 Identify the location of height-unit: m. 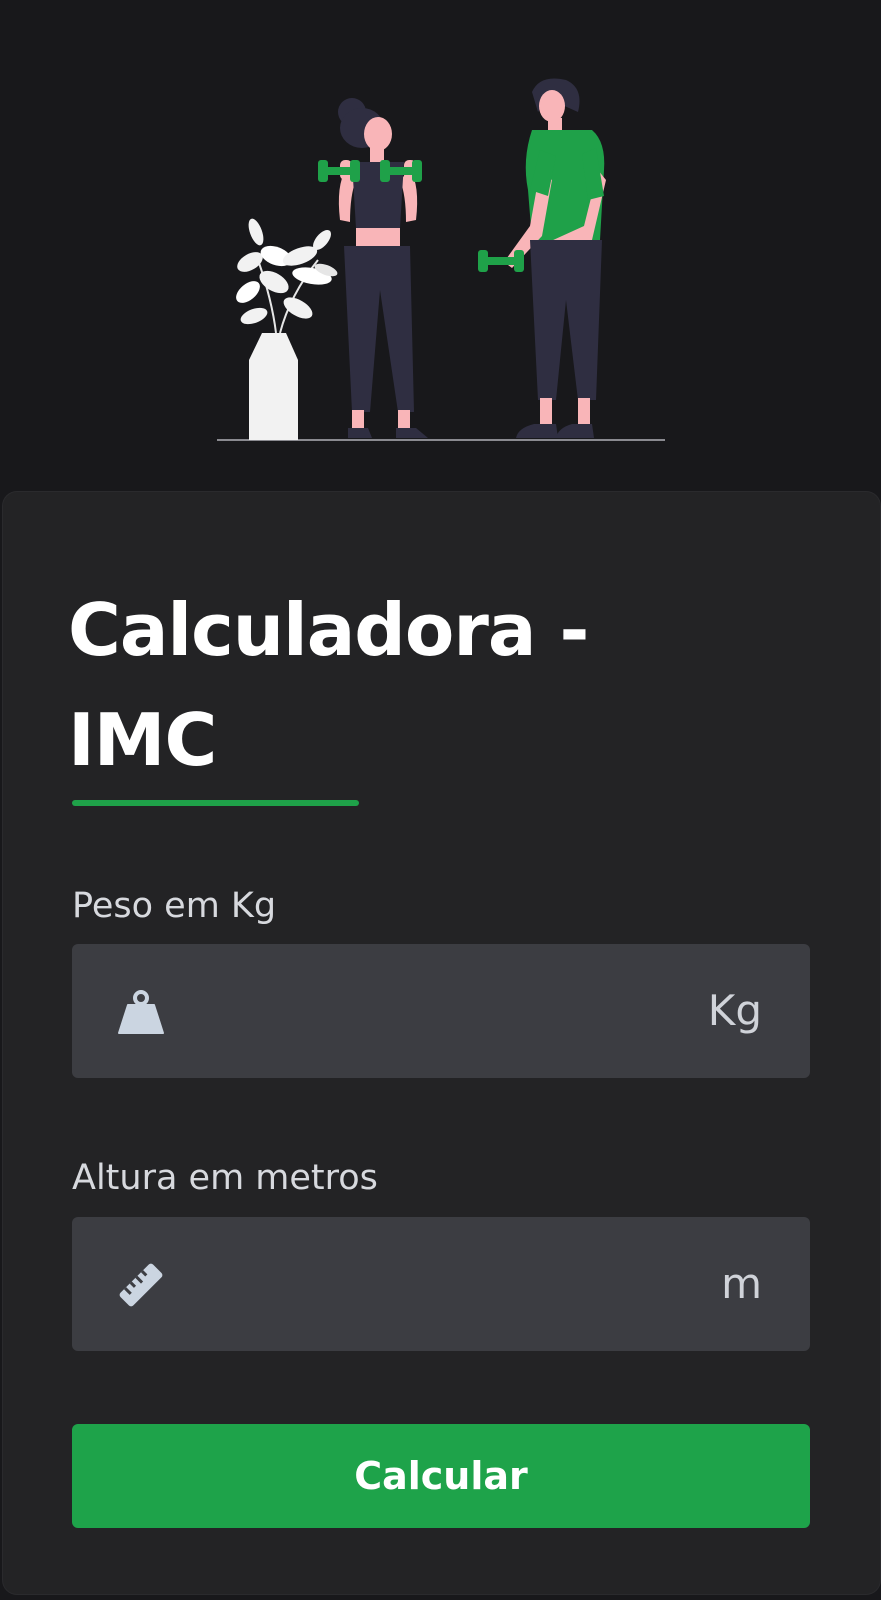
(741, 1283).